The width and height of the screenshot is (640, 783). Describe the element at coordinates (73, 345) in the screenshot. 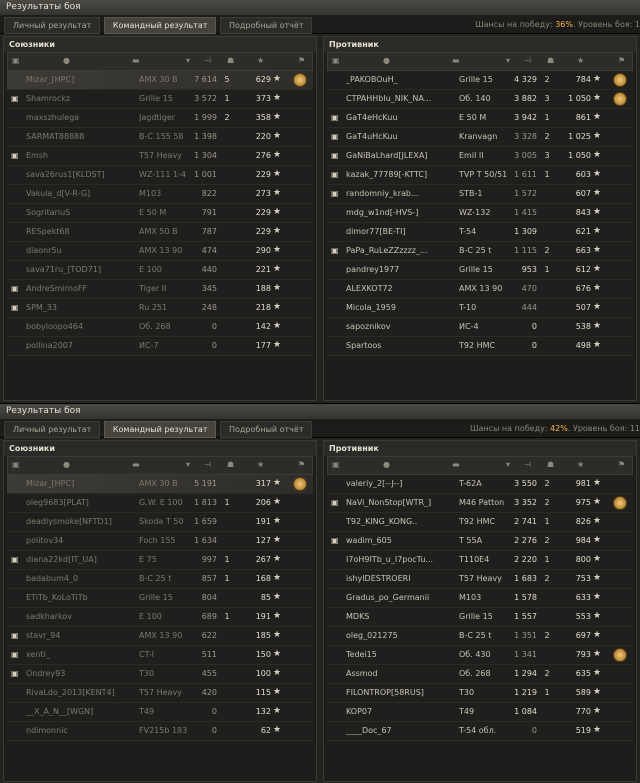

I see `player-name: pollina2007` at that location.